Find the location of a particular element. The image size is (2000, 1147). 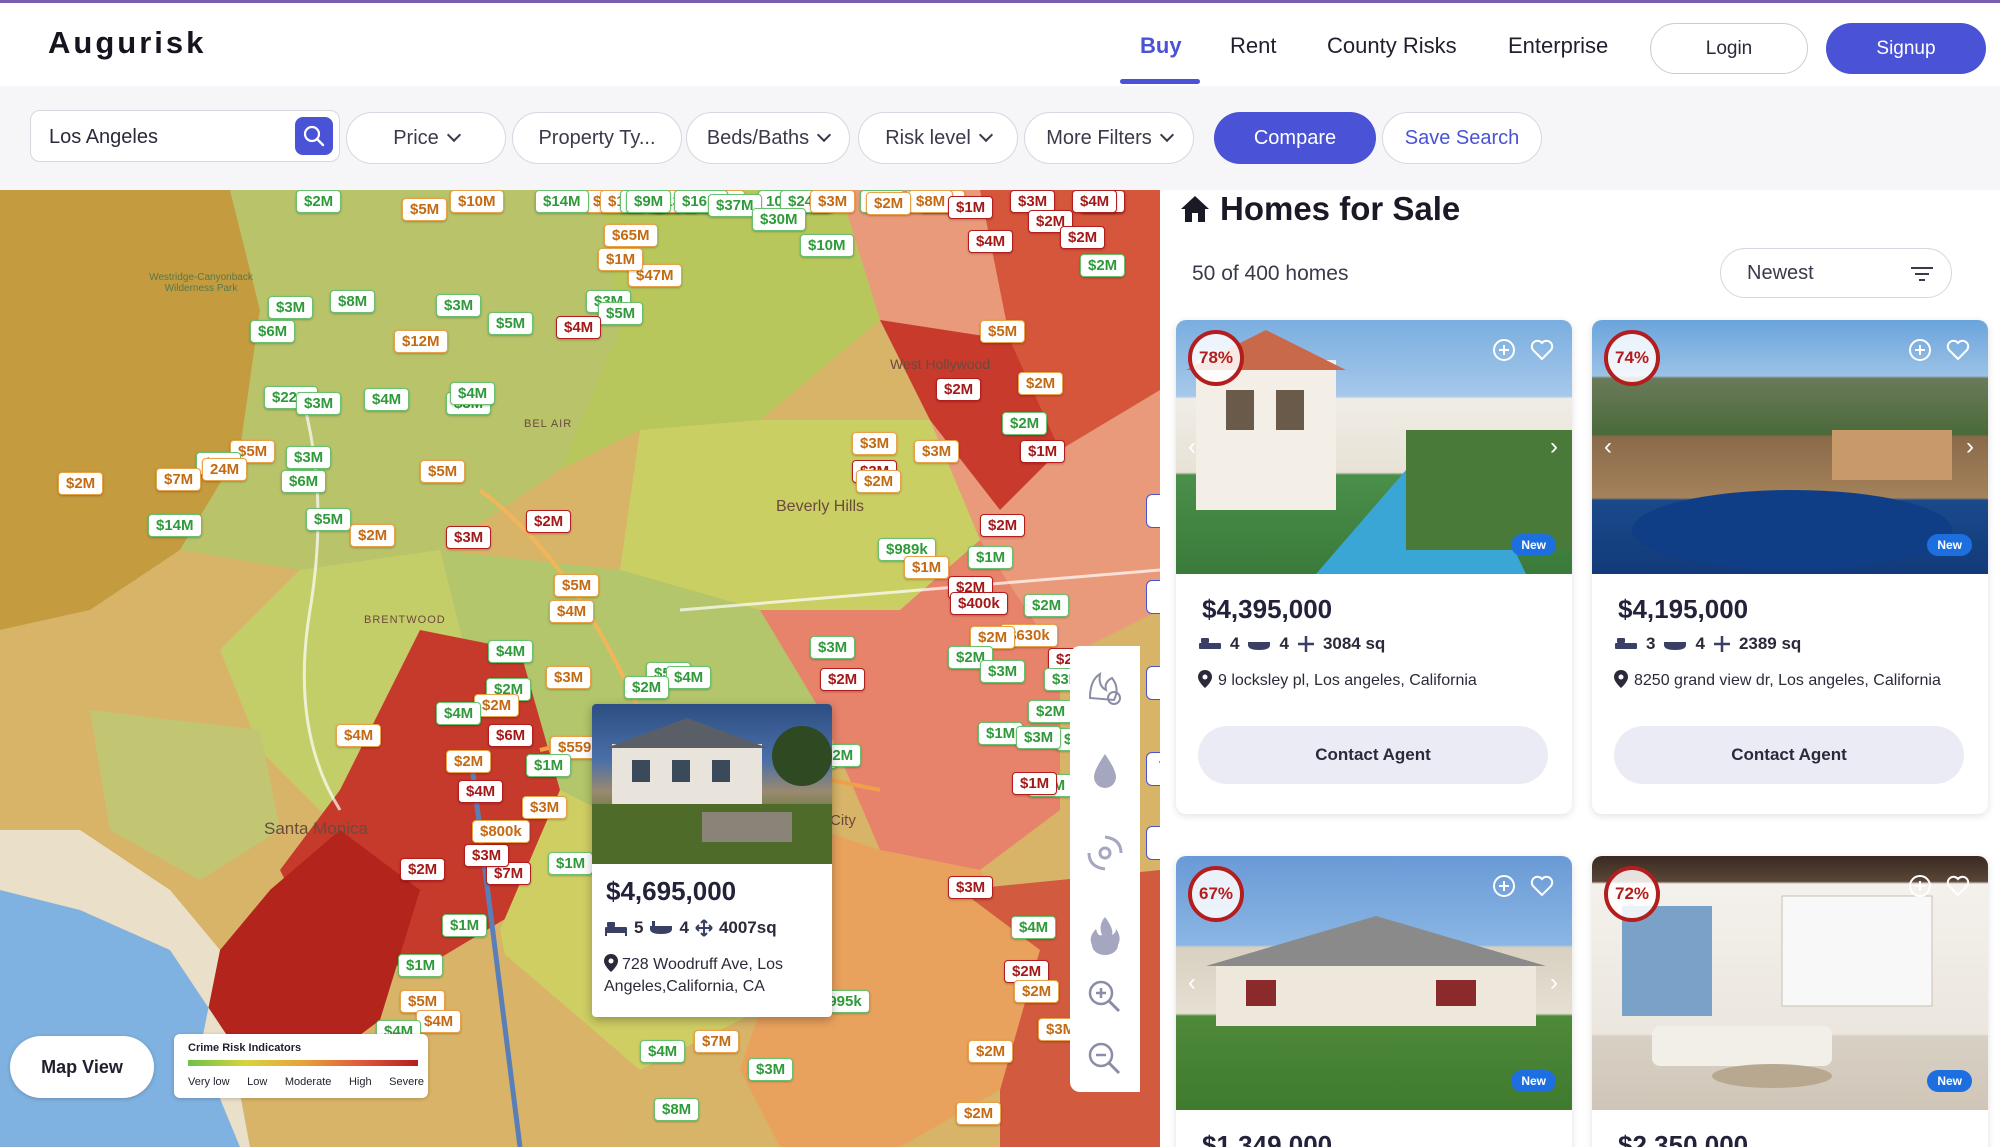

zoom-out-button is located at coordinates (1104, 1060).